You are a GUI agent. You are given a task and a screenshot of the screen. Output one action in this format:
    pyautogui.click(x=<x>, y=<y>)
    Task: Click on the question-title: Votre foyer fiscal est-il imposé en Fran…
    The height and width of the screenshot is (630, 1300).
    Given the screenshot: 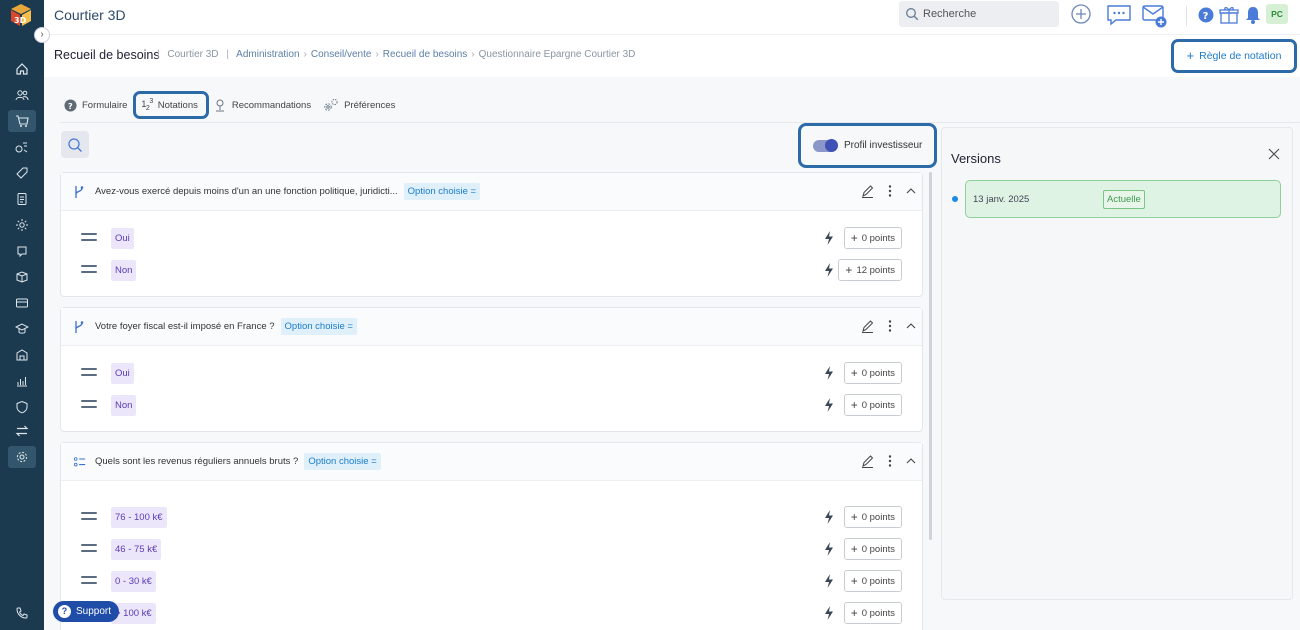 What is the action you would take?
    pyautogui.click(x=185, y=326)
    